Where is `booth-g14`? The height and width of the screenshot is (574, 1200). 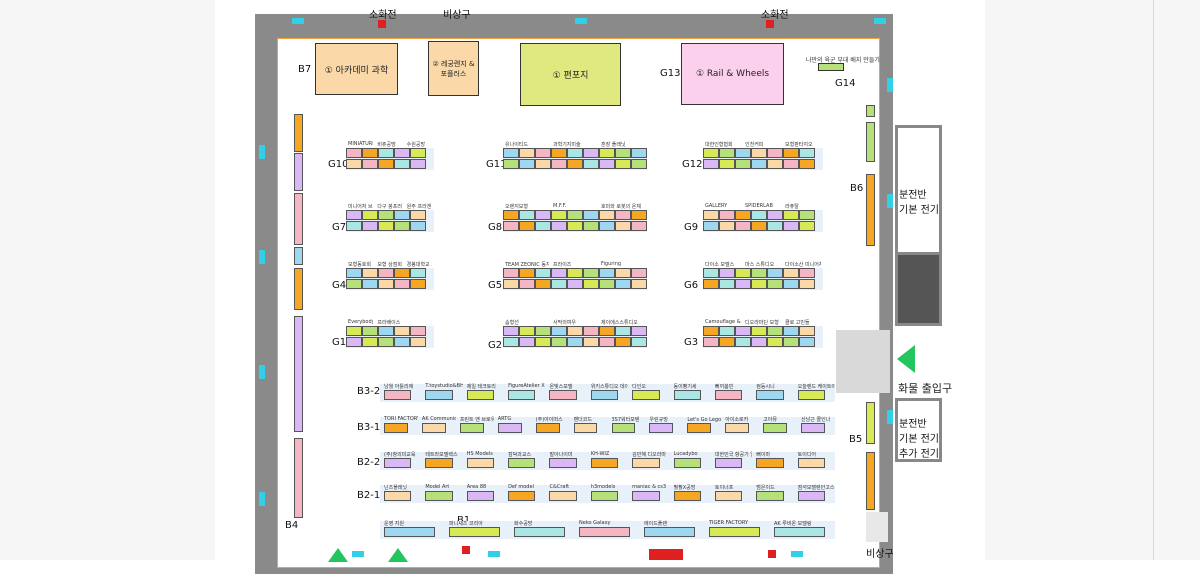
booth-g14 is located at coordinates (831, 67).